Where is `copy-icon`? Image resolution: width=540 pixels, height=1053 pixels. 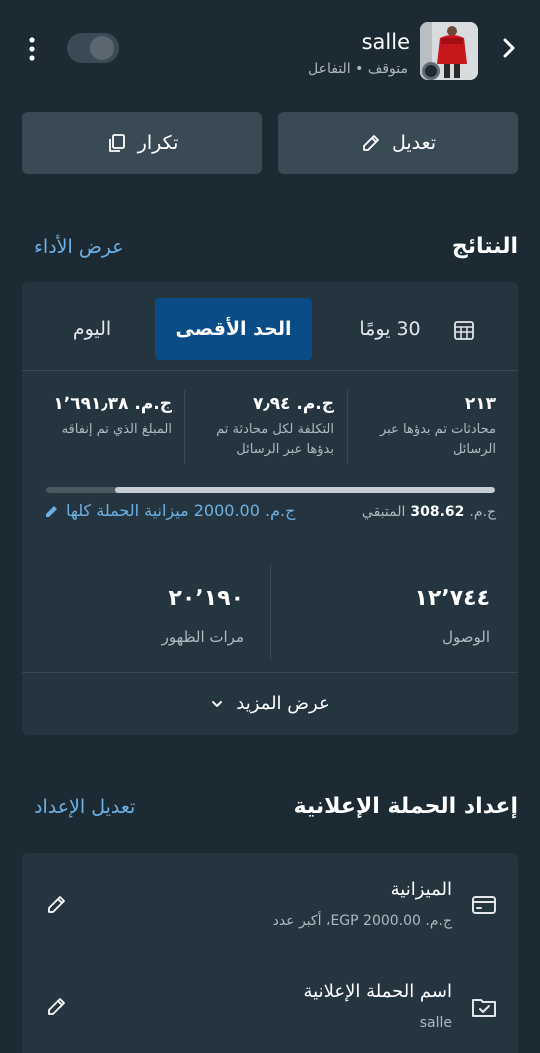 copy-icon is located at coordinates (117, 143).